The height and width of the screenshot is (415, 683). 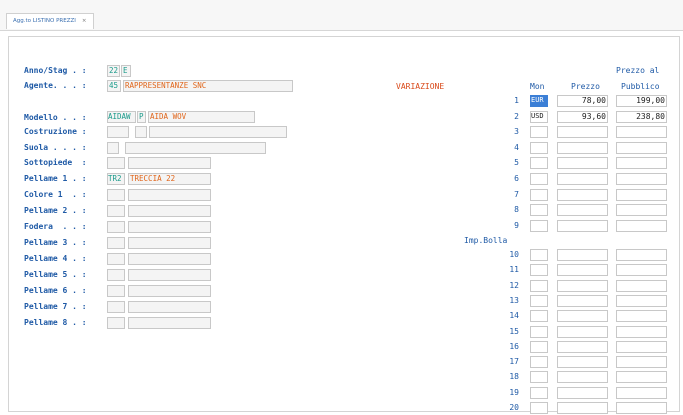 What do you see at coordinates (169, 323) in the screenshot?
I see `pellame8-name-field` at bounding box center [169, 323].